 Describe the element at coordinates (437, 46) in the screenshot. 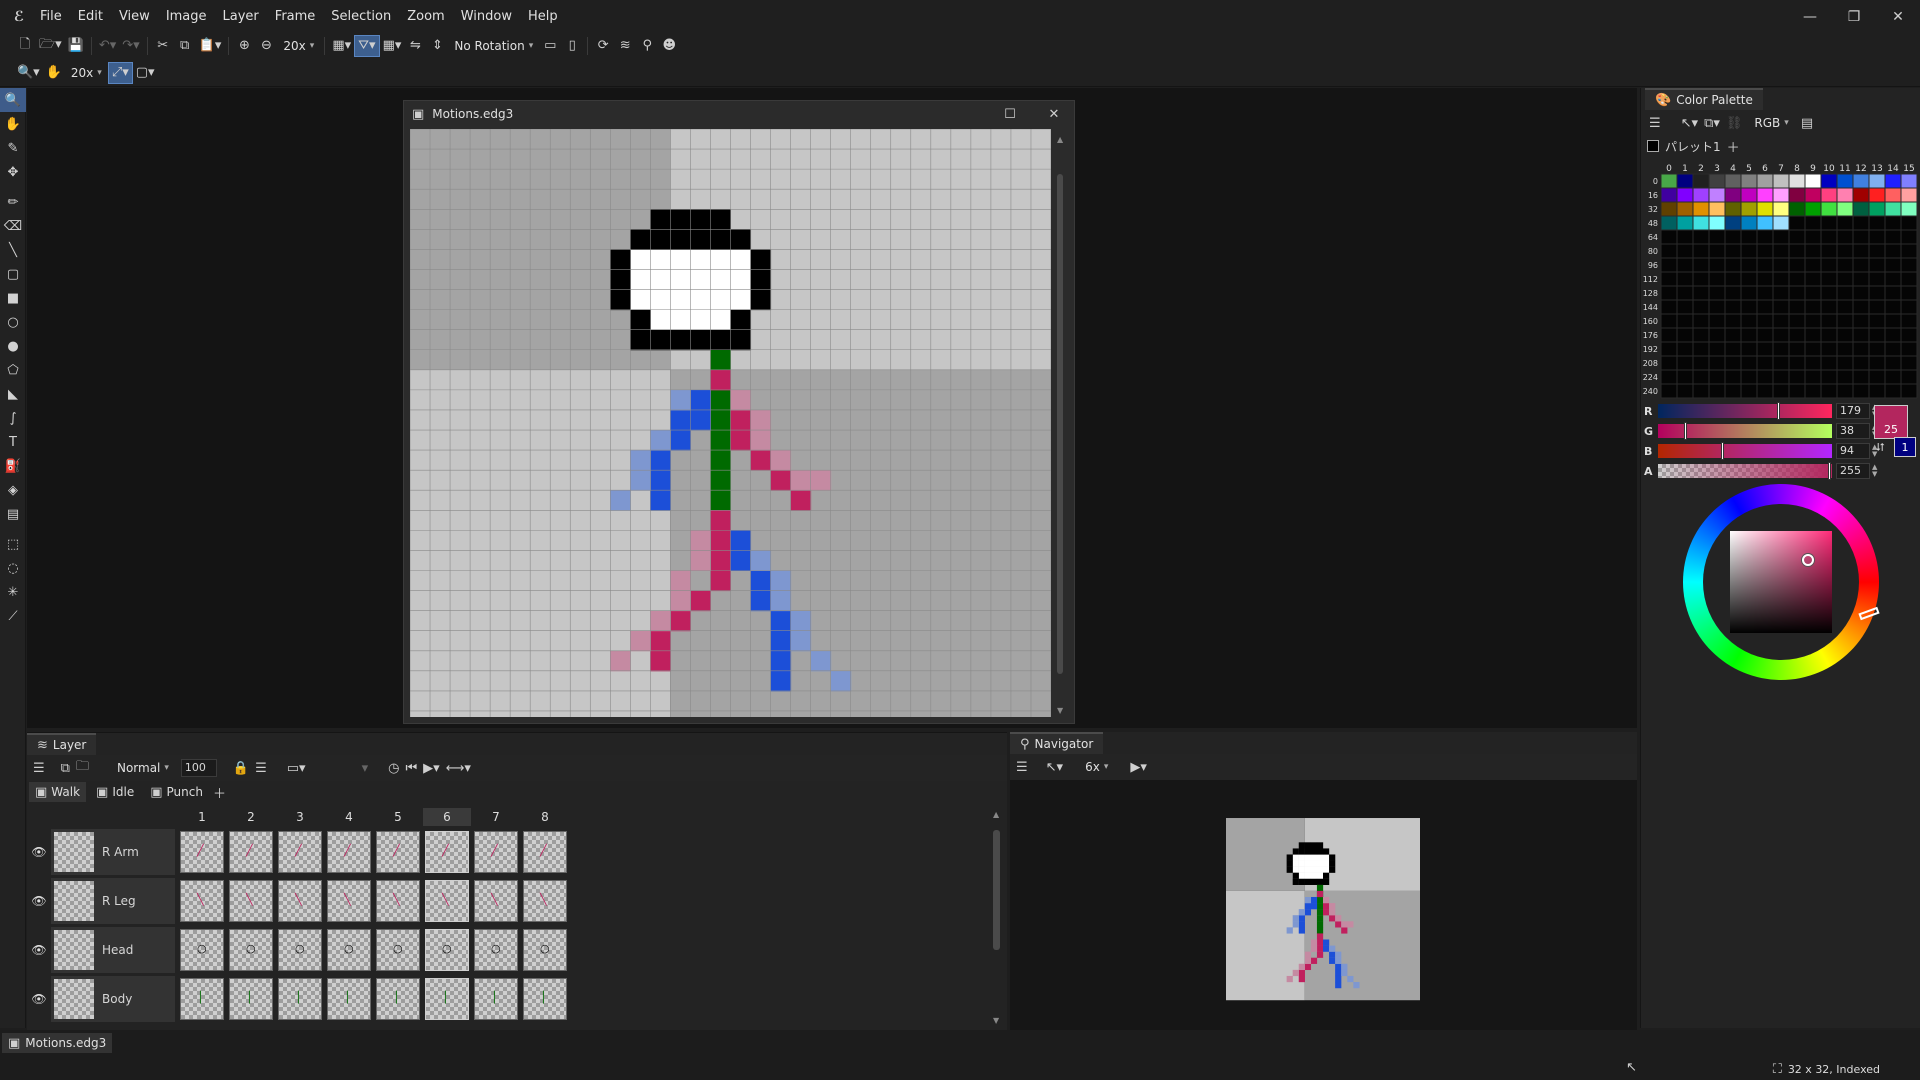

I see `flip-vertical-icon: ⇕` at that location.